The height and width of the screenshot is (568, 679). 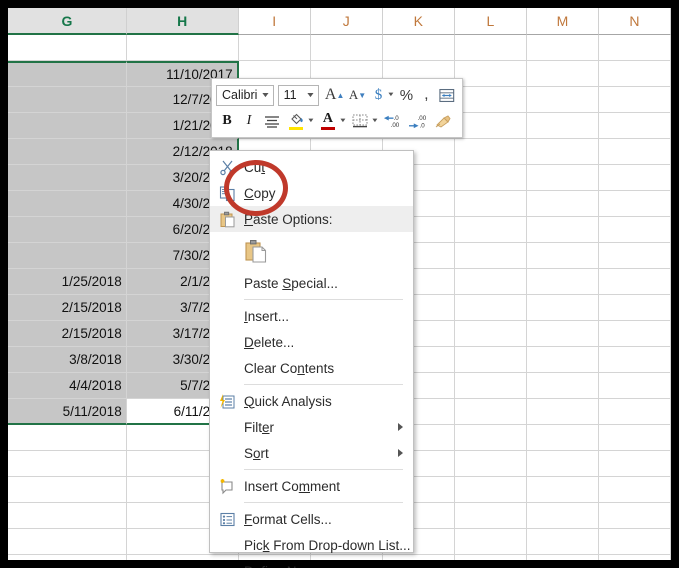 What do you see at coordinates (418, 21) in the screenshot?
I see `column-header-k: K` at bounding box center [418, 21].